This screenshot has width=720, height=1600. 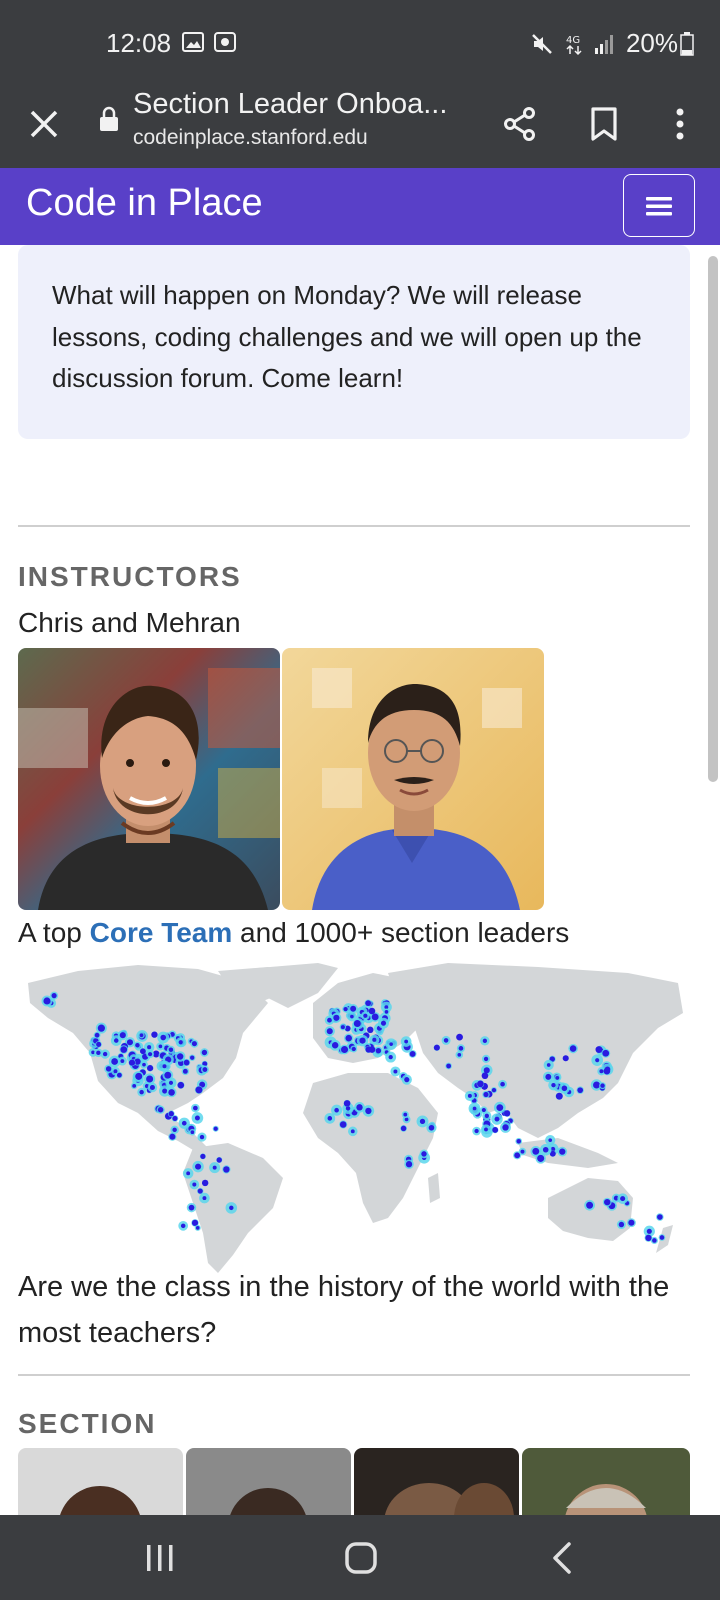 What do you see at coordinates (360, 44) in the screenshot?
I see `status-bar: 12:08 4G 20%` at bounding box center [360, 44].